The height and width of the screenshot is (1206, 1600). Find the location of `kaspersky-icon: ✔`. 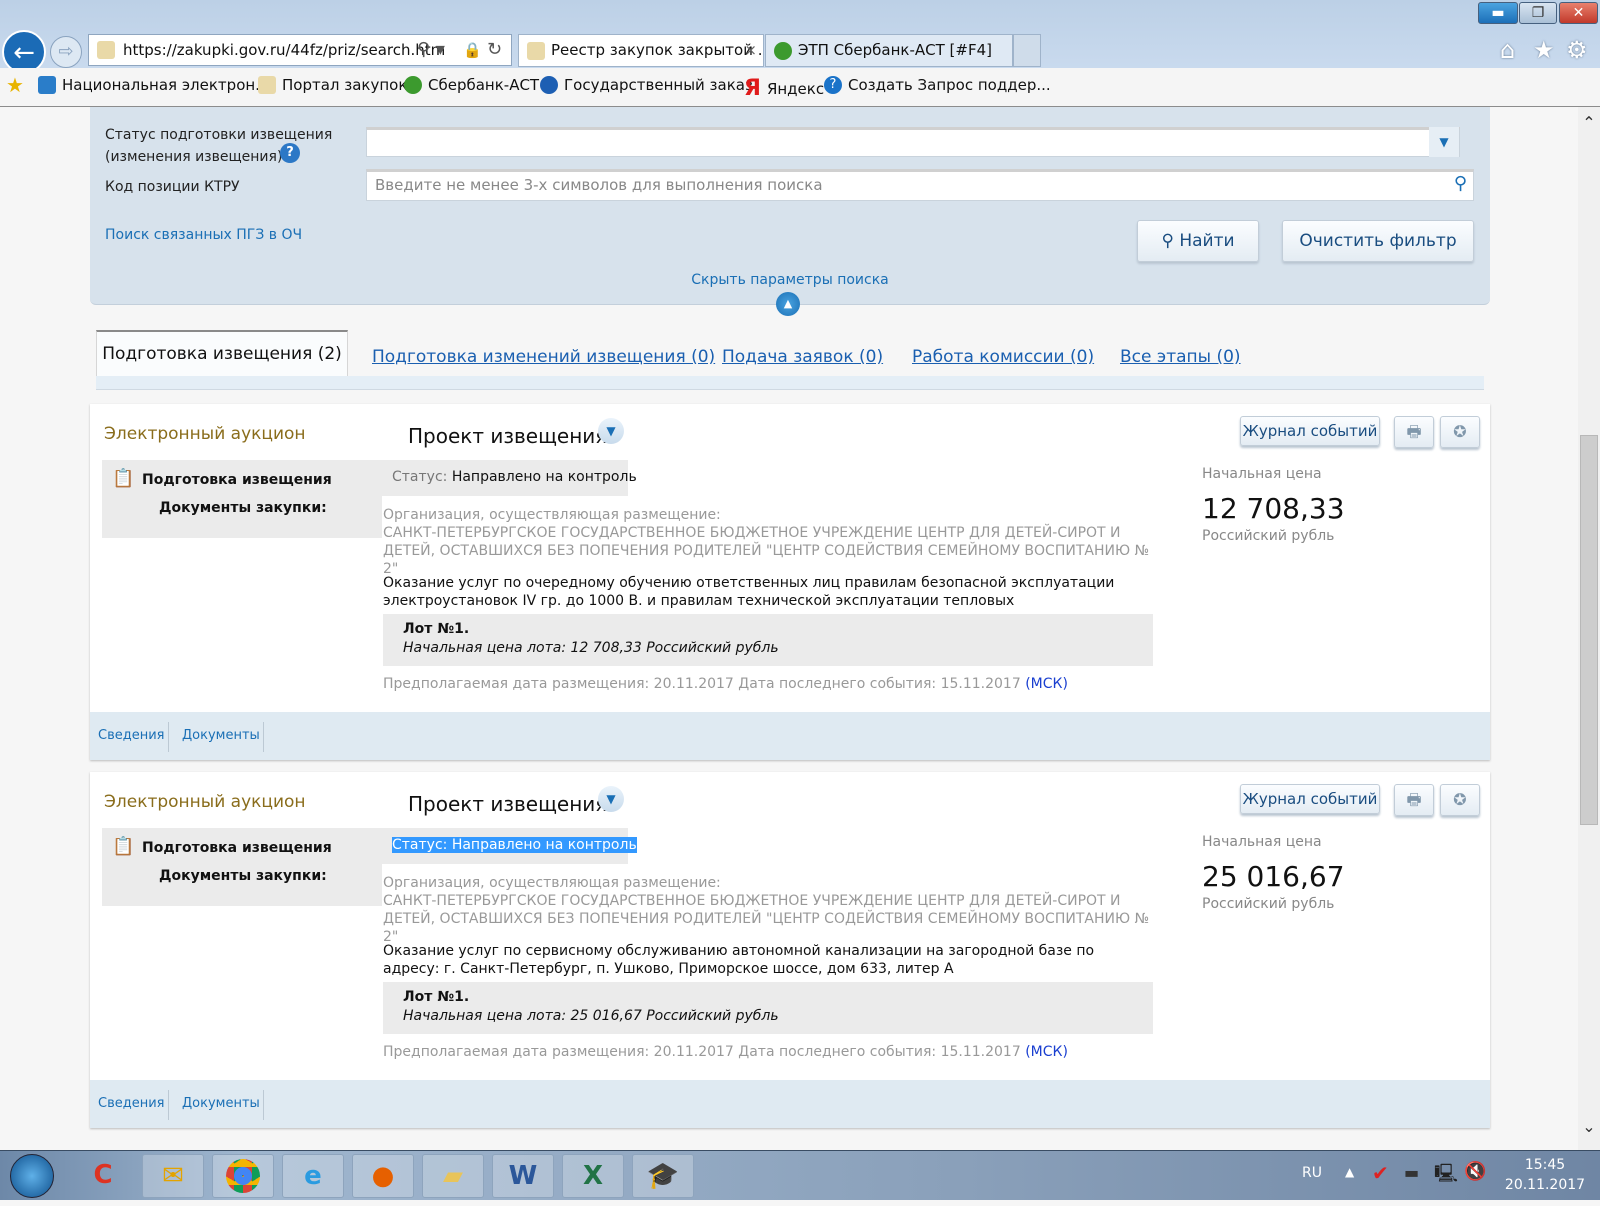

kaspersky-icon: ✔ is located at coordinates (1380, 1173).